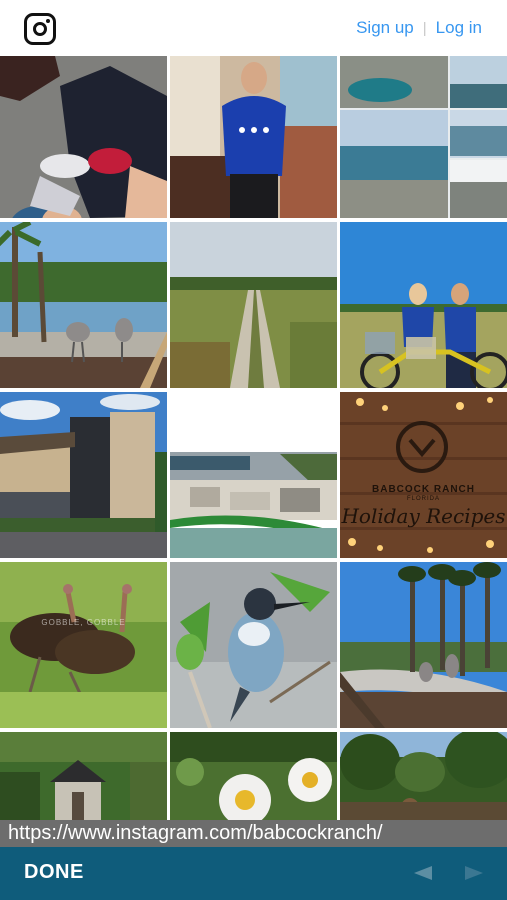  What do you see at coordinates (423, 516) in the screenshot?
I see `recipe-script-text: Holiday Recipes` at bounding box center [423, 516].